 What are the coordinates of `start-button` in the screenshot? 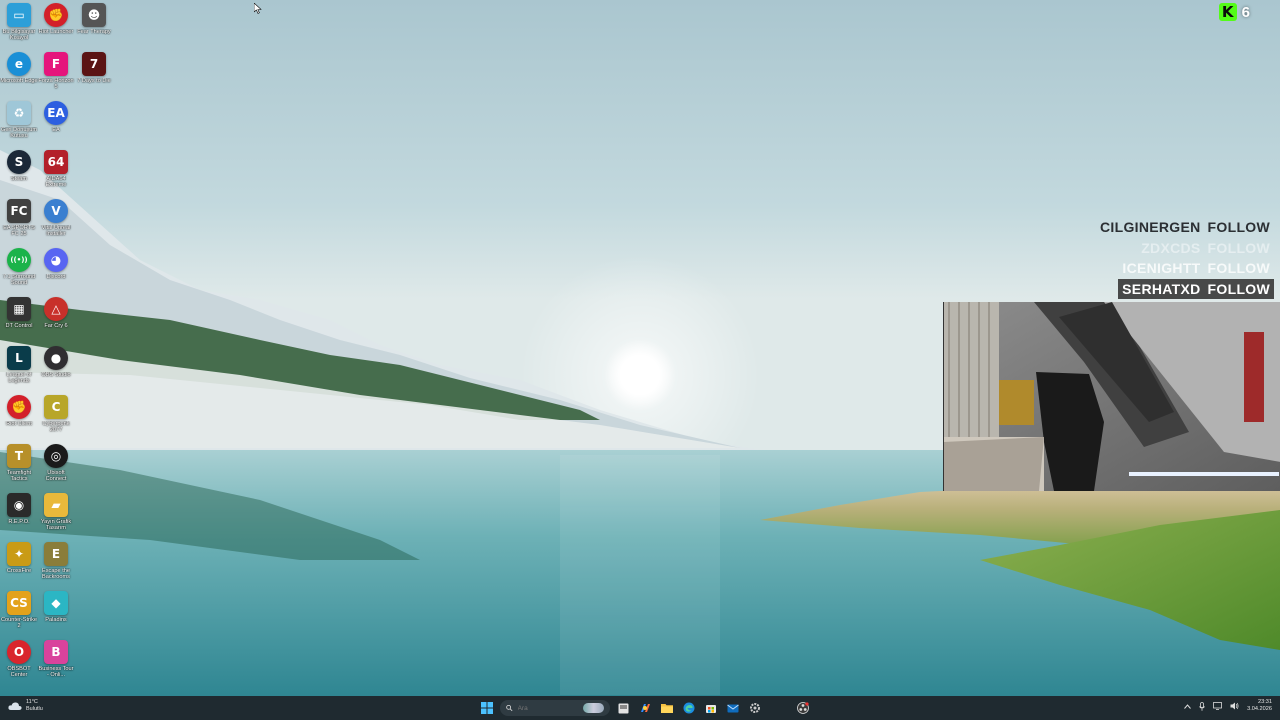 It's located at (487, 708).